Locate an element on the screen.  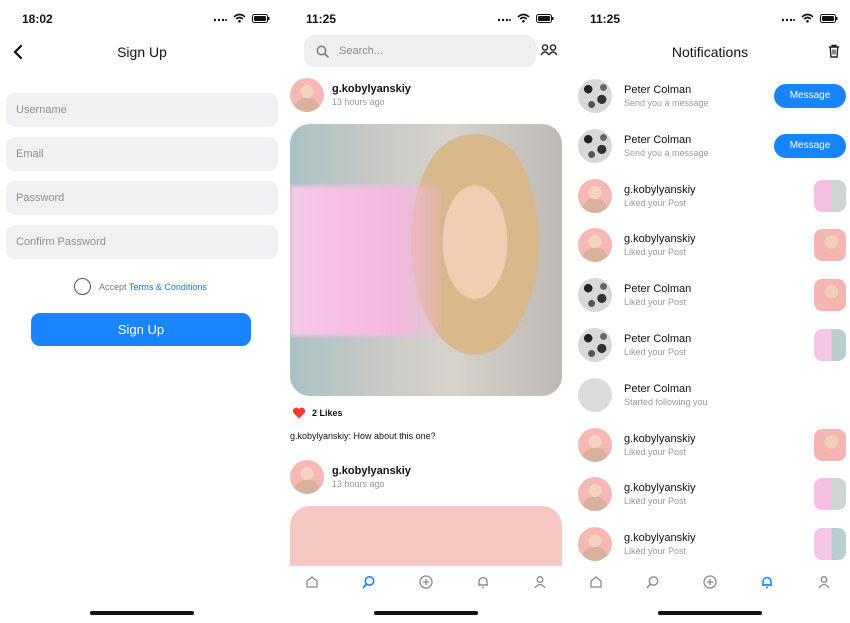
password-field: Password is located at coordinates (142, 198).